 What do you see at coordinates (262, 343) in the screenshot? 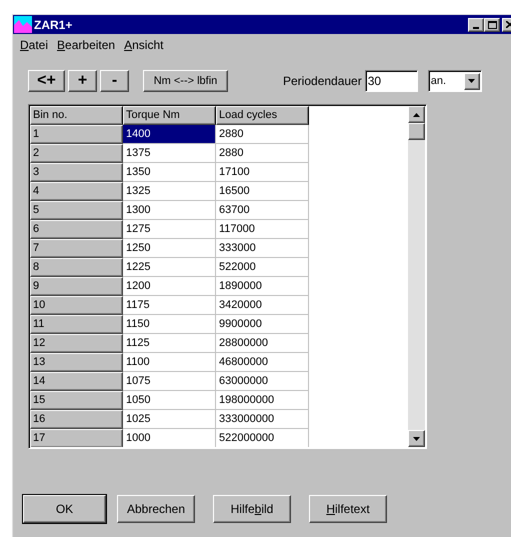
I see `table-cell: 28800000` at bounding box center [262, 343].